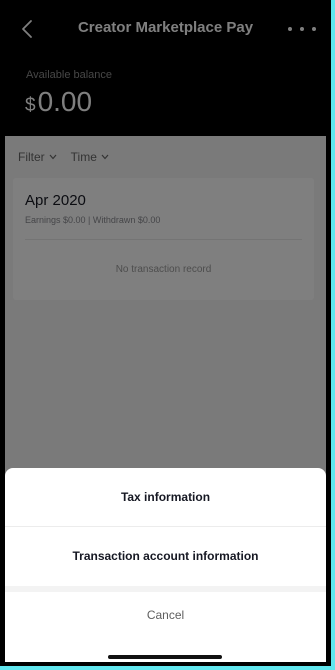 This screenshot has height=670, width=335. I want to click on home-indicator, so click(165, 657).